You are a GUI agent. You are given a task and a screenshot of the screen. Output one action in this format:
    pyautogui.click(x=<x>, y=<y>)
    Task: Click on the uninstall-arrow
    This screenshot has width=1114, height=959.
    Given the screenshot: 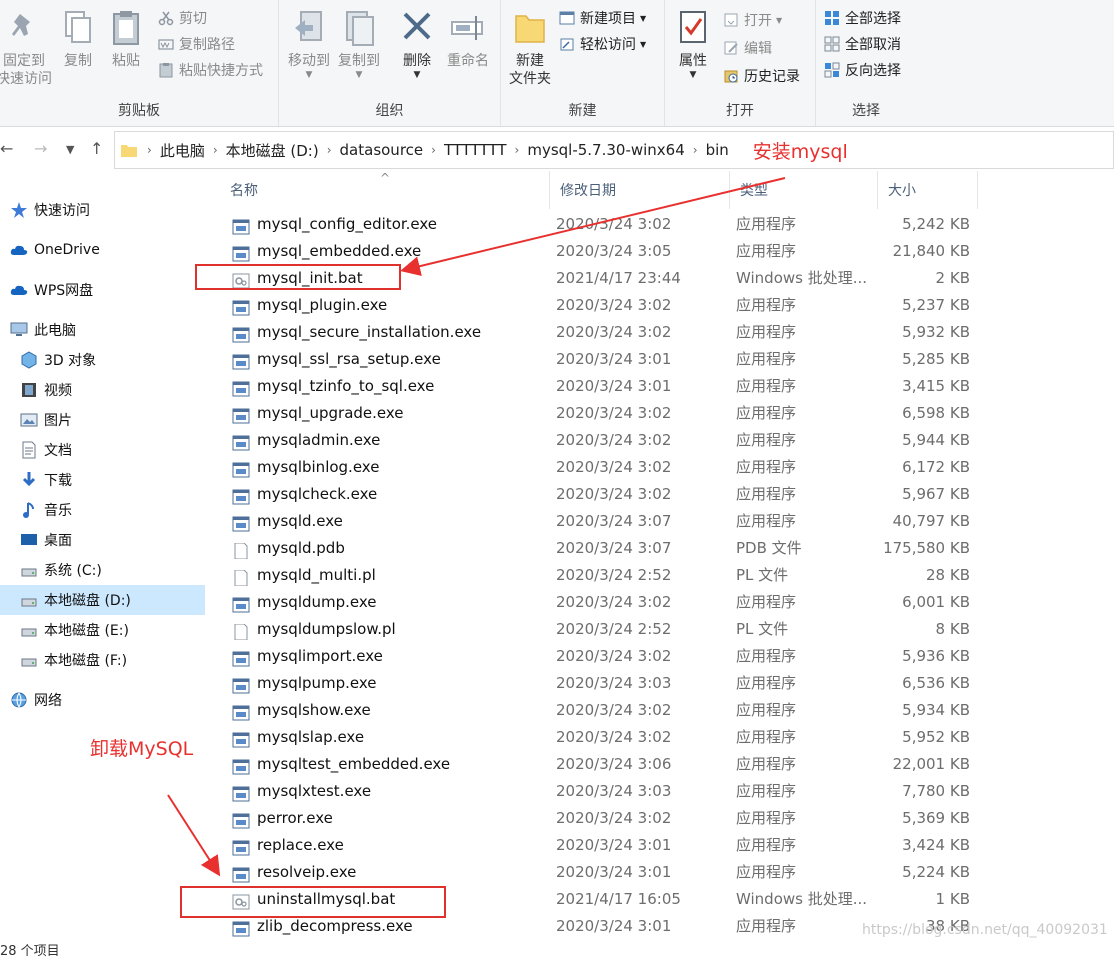 What is the action you would take?
    pyautogui.click(x=194, y=835)
    